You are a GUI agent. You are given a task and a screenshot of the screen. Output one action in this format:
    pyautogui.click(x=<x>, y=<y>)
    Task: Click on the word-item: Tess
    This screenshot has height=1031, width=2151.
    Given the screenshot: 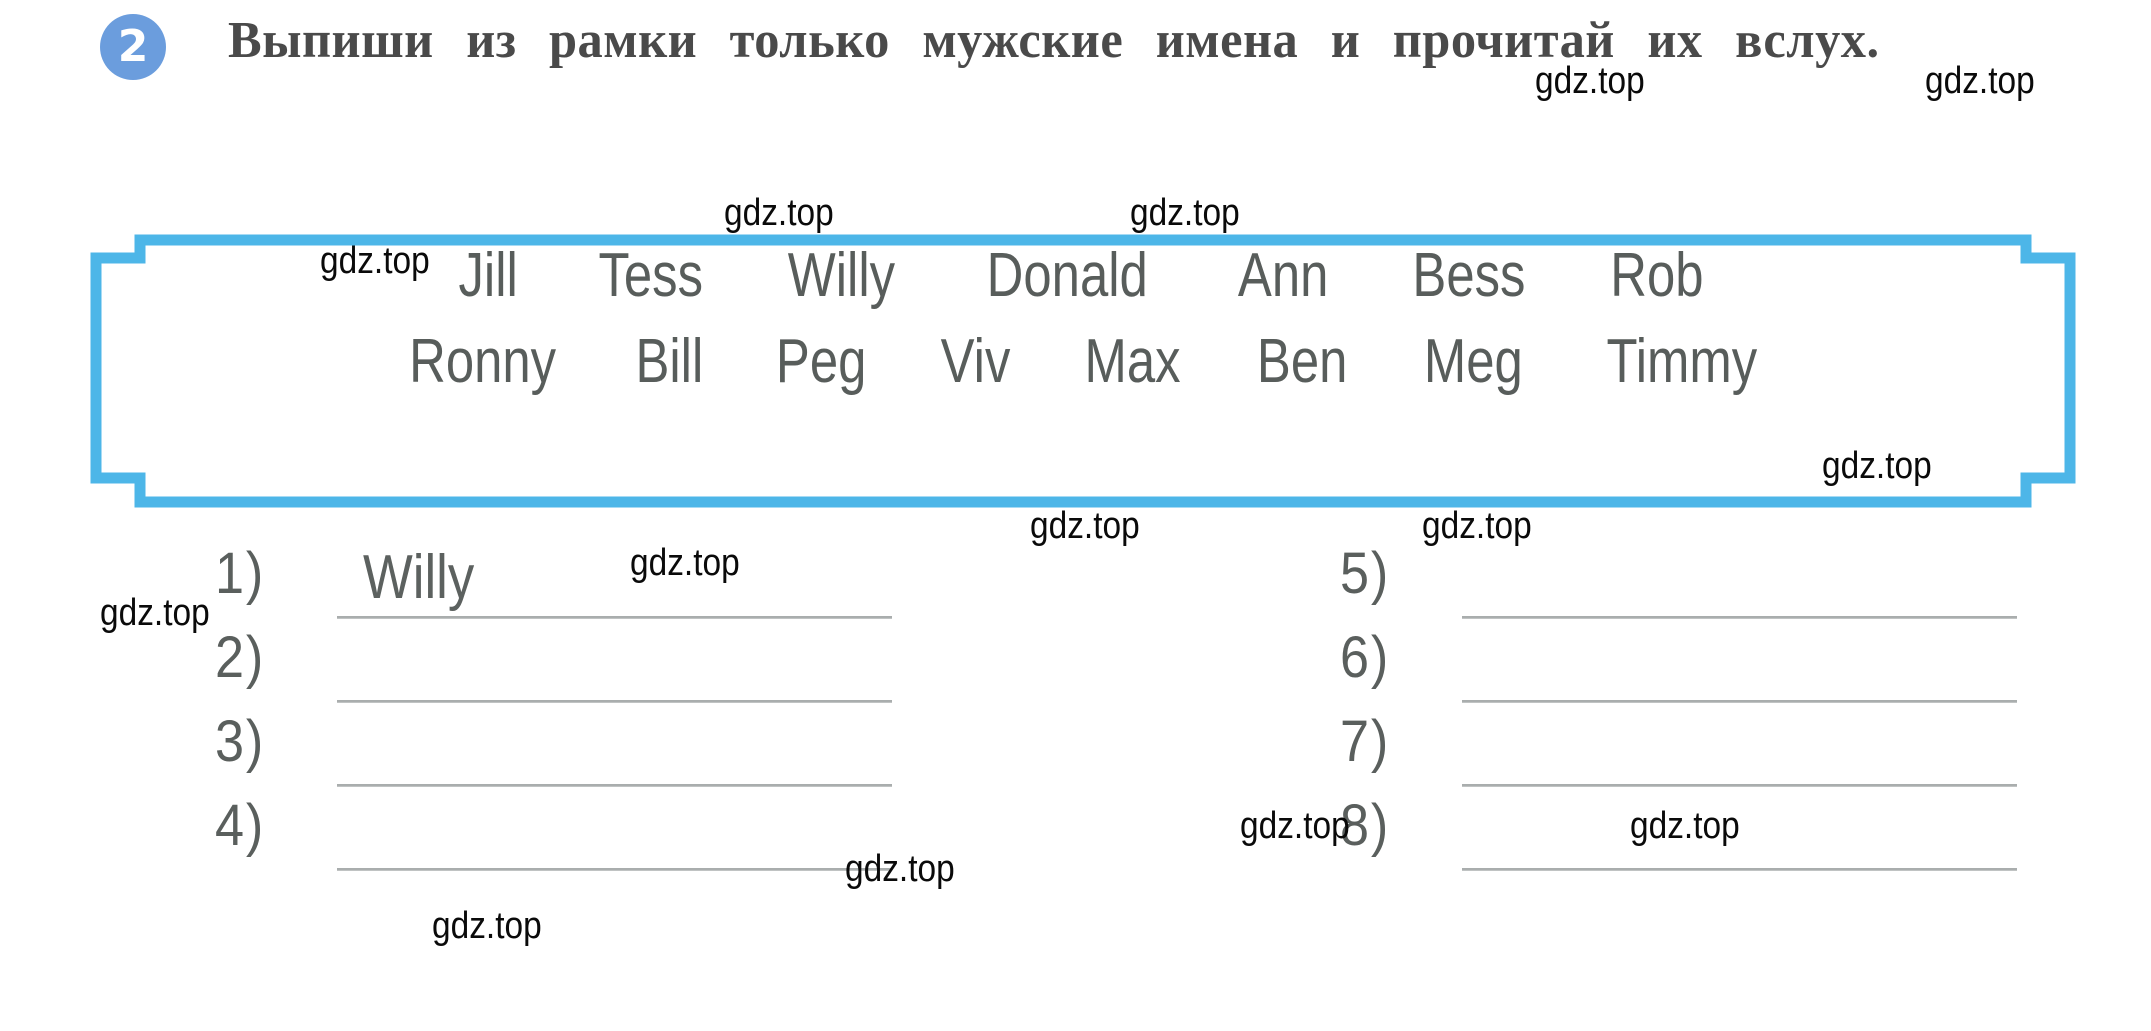 What is the action you would take?
    pyautogui.click(x=650, y=275)
    